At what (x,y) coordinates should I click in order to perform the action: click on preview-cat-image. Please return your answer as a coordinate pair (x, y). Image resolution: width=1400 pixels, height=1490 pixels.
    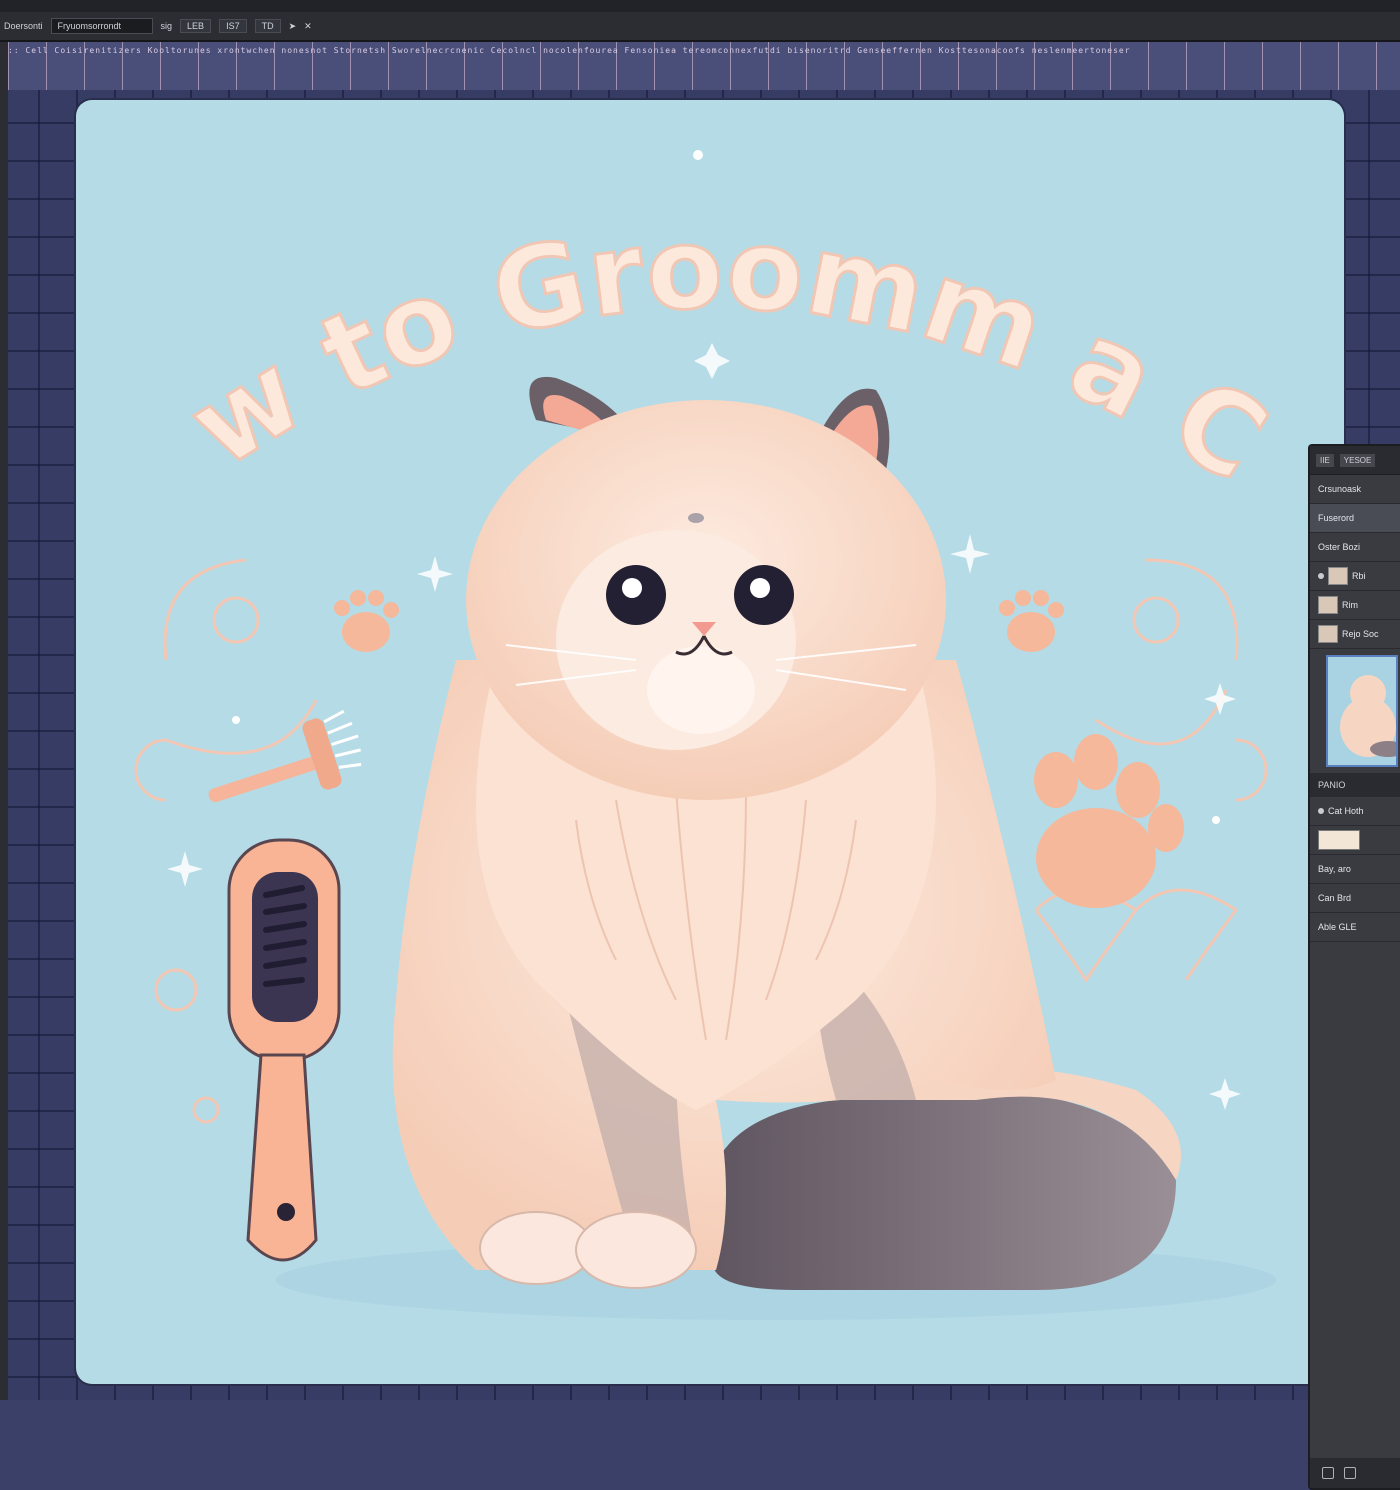
    Looking at the image, I should click on (1368, 716).